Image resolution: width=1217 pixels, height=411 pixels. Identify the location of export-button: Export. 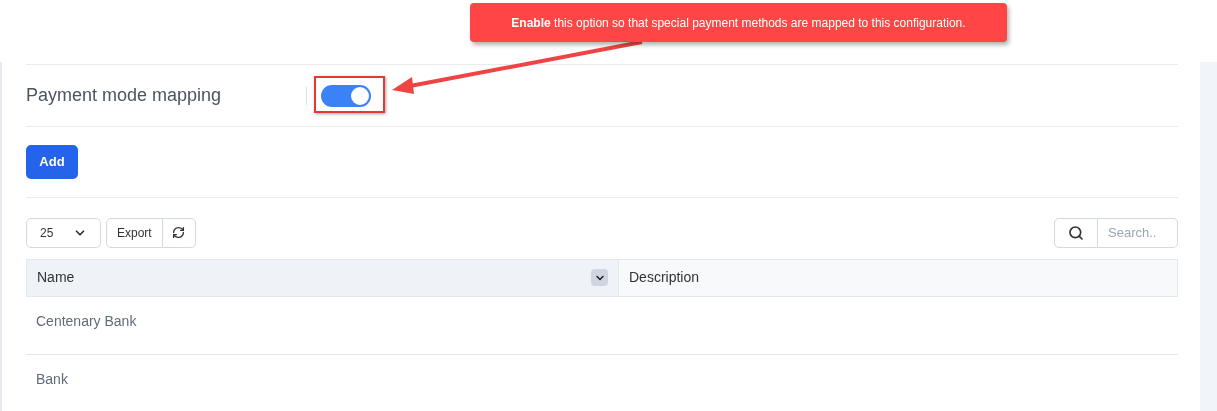
(134, 232).